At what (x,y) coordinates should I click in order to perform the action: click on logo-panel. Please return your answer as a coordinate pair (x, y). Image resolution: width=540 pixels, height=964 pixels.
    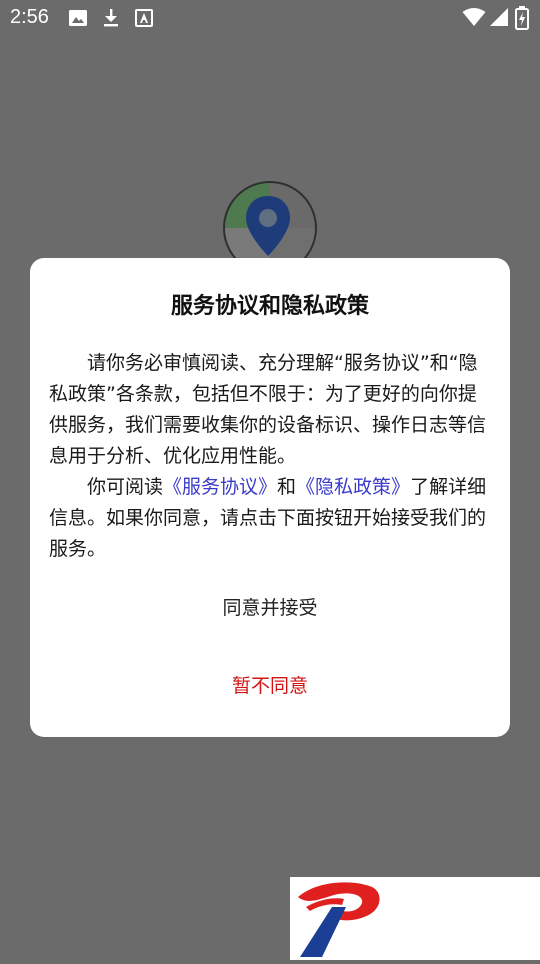
    Looking at the image, I should click on (415, 918).